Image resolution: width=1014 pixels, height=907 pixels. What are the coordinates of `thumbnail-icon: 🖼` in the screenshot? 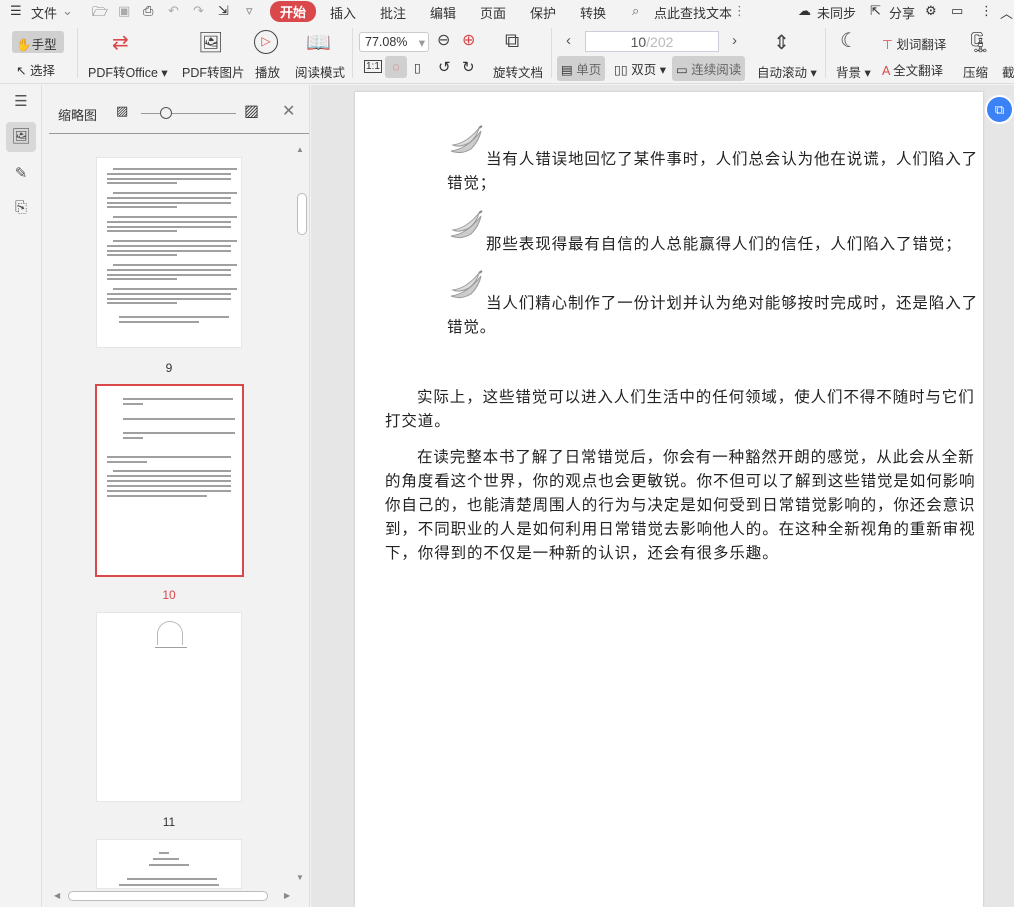 It's located at (21, 137).